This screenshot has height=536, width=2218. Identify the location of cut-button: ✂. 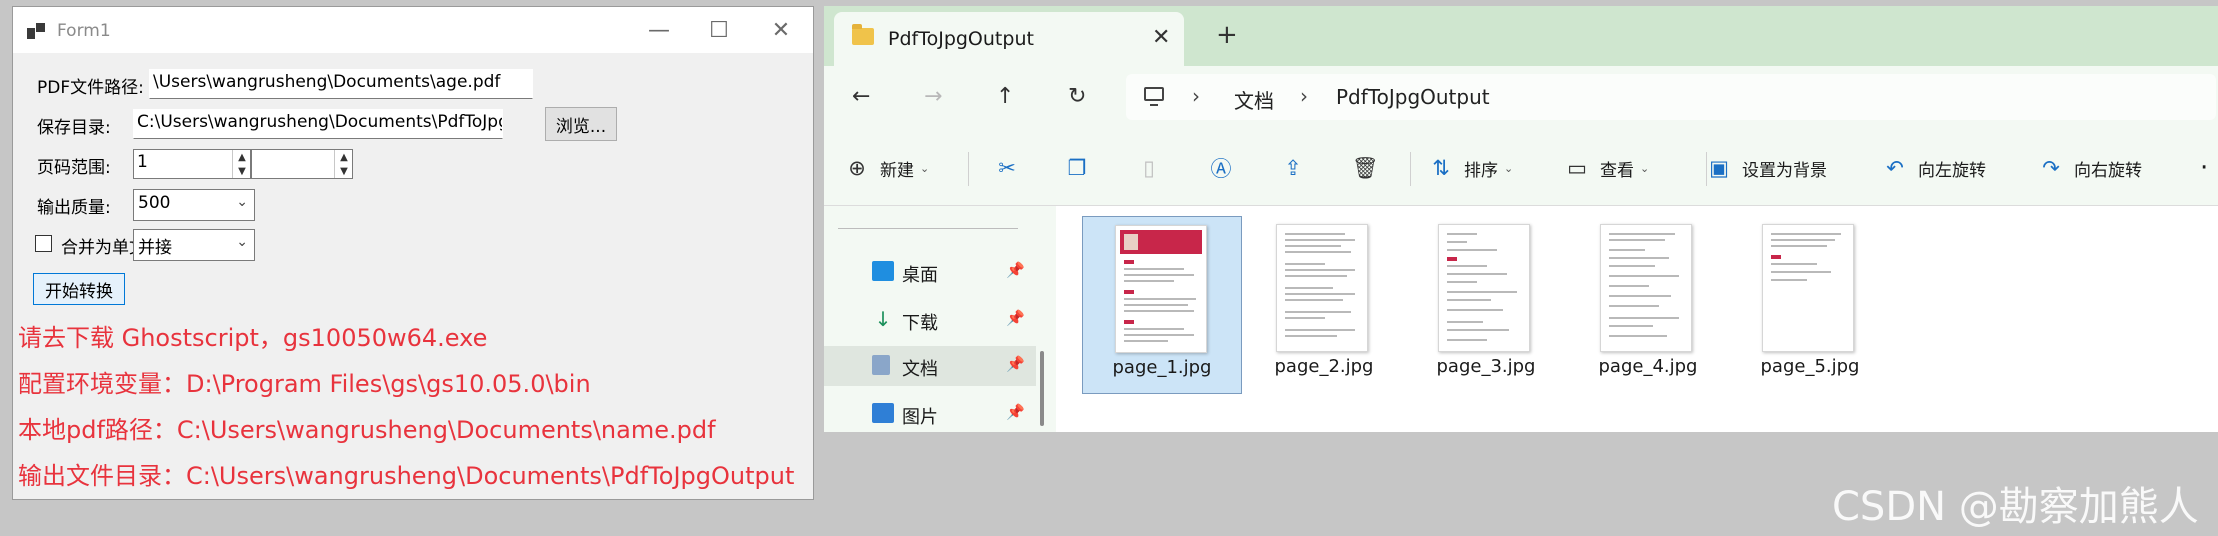
(1012, 168).